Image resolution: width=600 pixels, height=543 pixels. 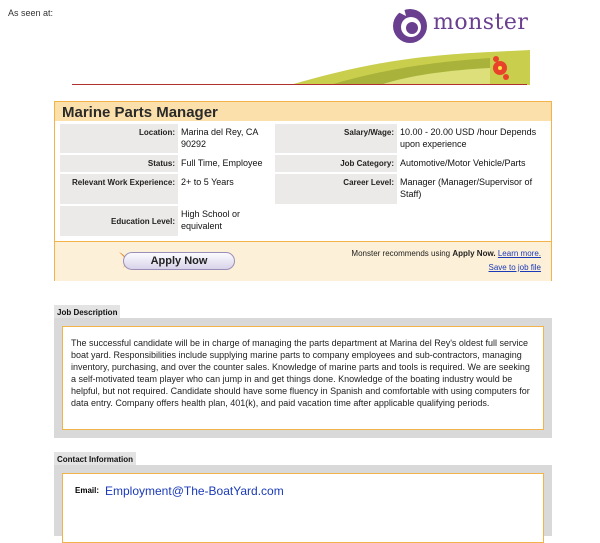 I want to click on monster-logo: monster, so click(x=465, y=26).